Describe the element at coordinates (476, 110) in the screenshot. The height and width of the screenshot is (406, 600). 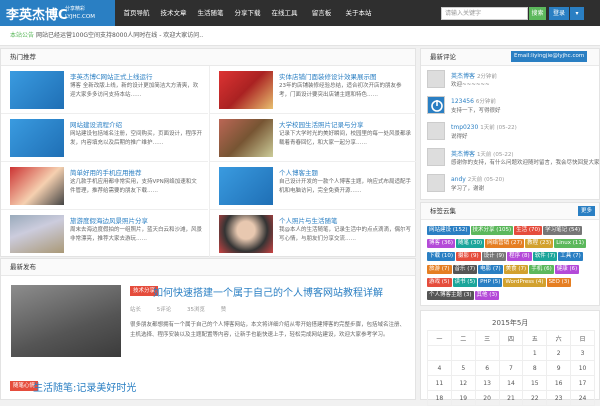
I see `comment-text: 支持一下，写得很好` at that location.